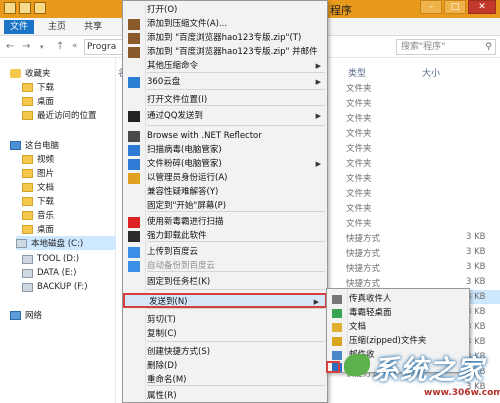  Describe the element at coordinates (38, 229) in the screenshot. I see `nav-item-pc-desktop: 桌面` at that location.